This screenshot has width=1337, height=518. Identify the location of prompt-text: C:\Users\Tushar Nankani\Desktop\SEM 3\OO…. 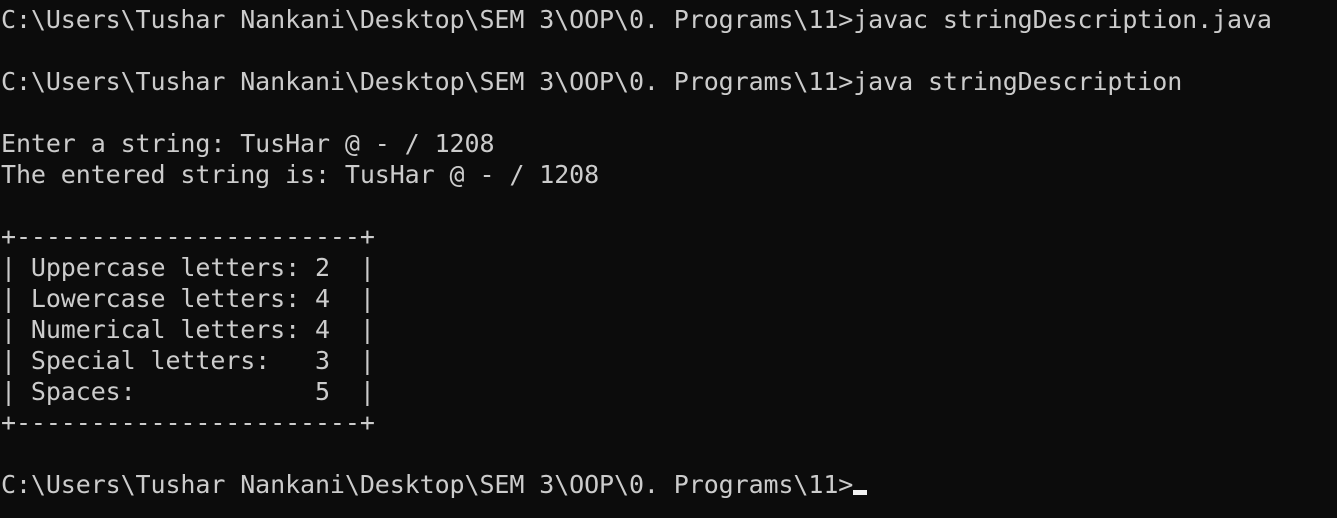
(427, 484).